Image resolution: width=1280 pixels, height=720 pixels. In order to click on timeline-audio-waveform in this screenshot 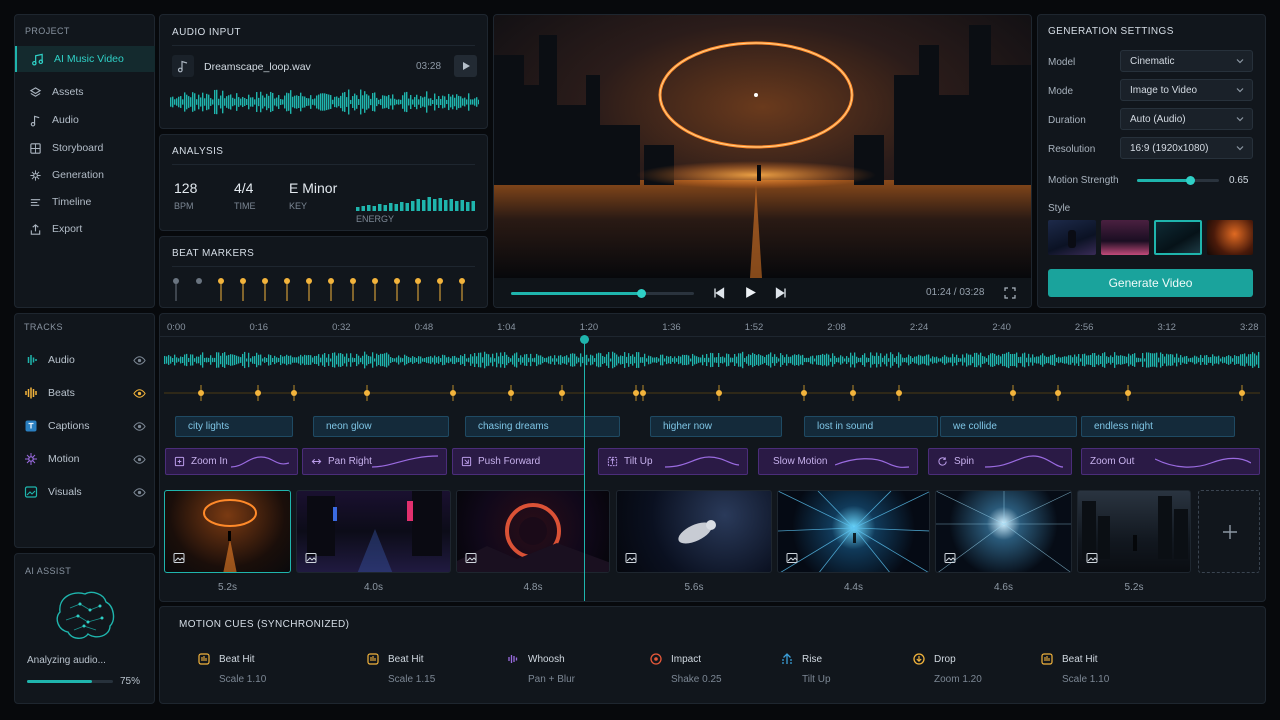, I will do `click(712, 360)`.